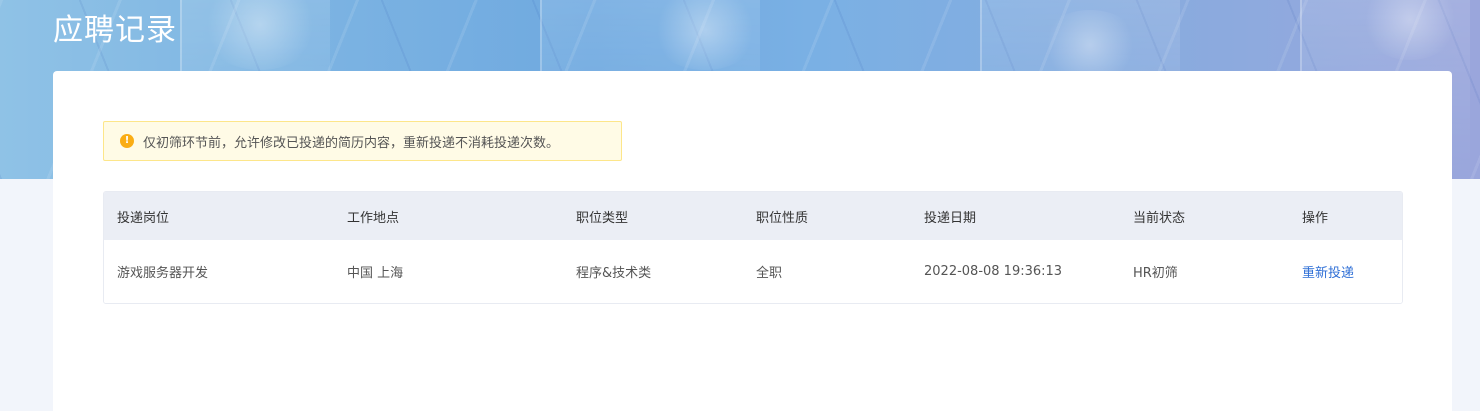 Image resolution: width=1480 pixels, height=411 pixels. I want to click on cell-status: HR初筛, so click(1155, 273).